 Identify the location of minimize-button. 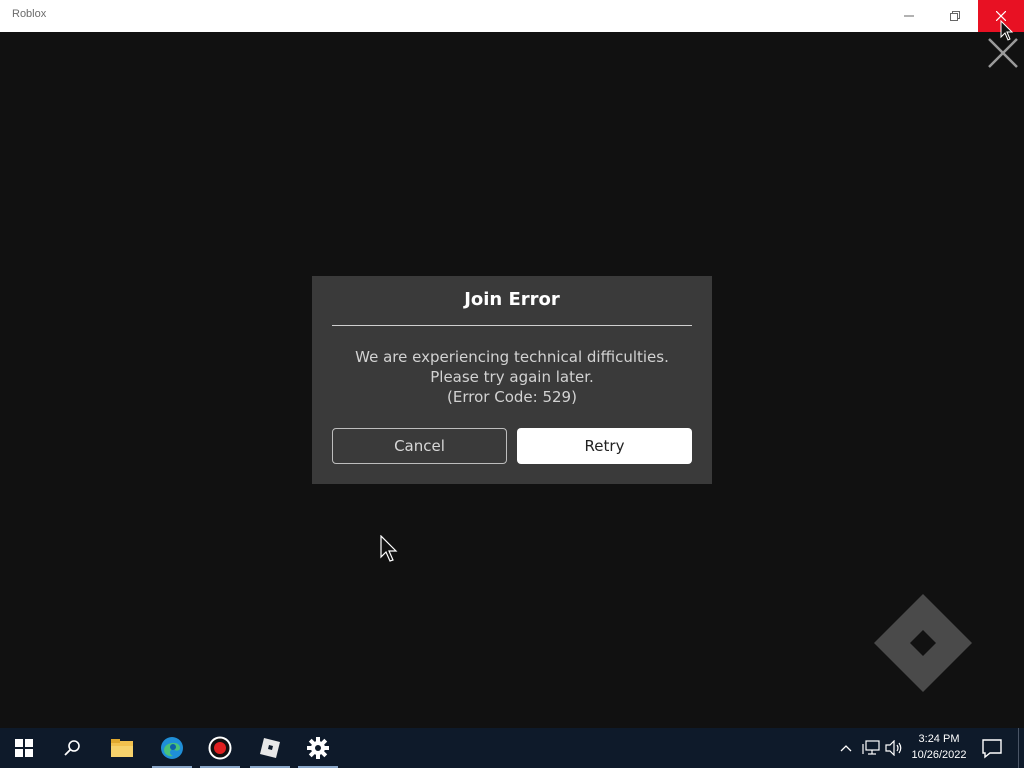
(909, 16).